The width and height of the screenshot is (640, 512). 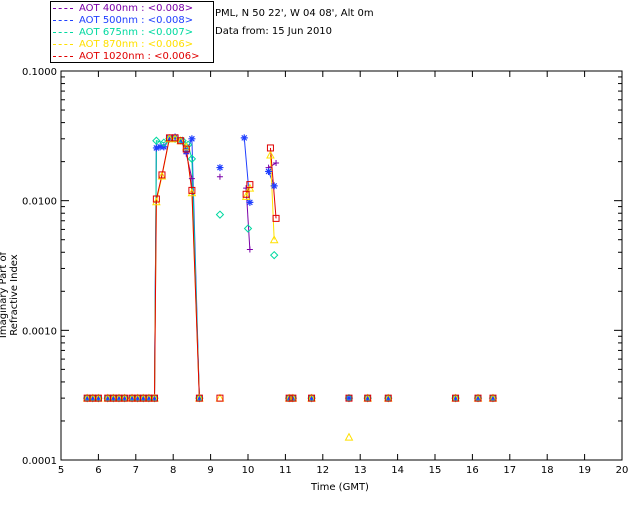 What do you see at coordinates (136, 470) in the screenshot?
I see `x-tick-label: 7` at bounding box center [136, 470].